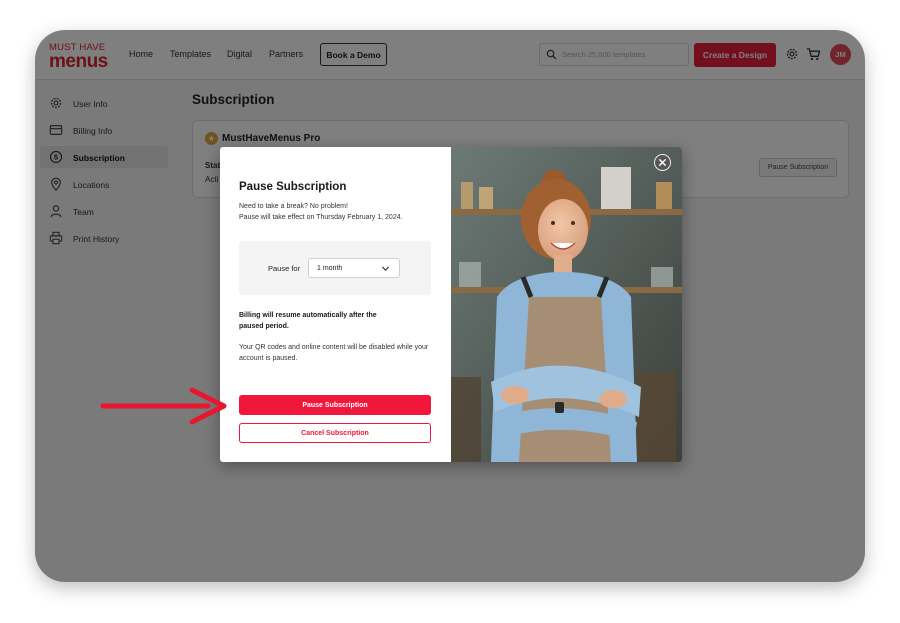 This screenshot has height=623, width=900. I want to click on cancel-subscription-button: Cancel Subscription, so click(335, 433).